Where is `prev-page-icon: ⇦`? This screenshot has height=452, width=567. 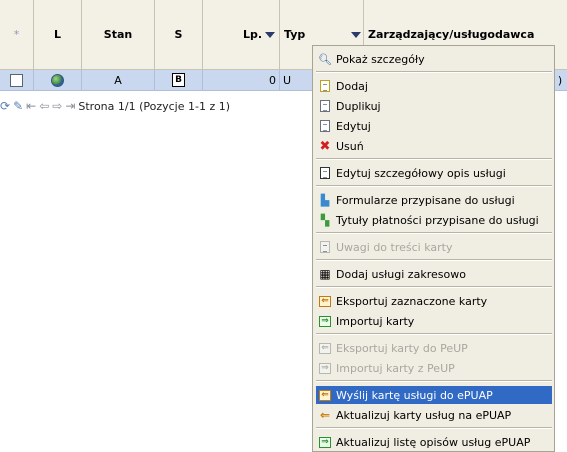 prev-page-icon: ⇦ is located at coordinates (44, 106).